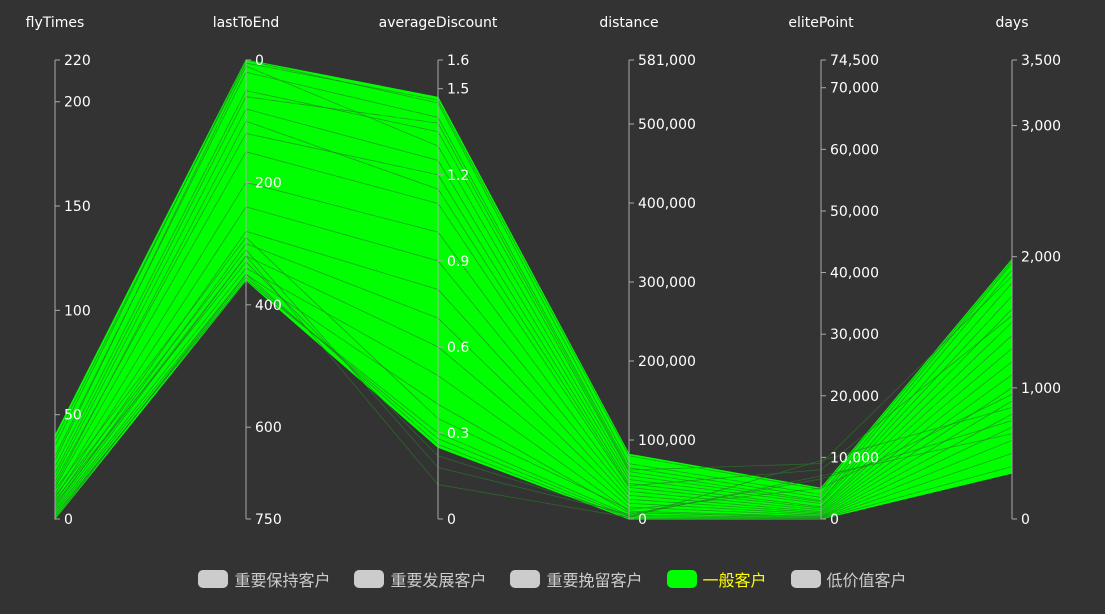  What do you see at coordinates (1041, 258) in the screenshot?
I see `tick-label-days-2: 2,000` at bounding box center [1041, 258].